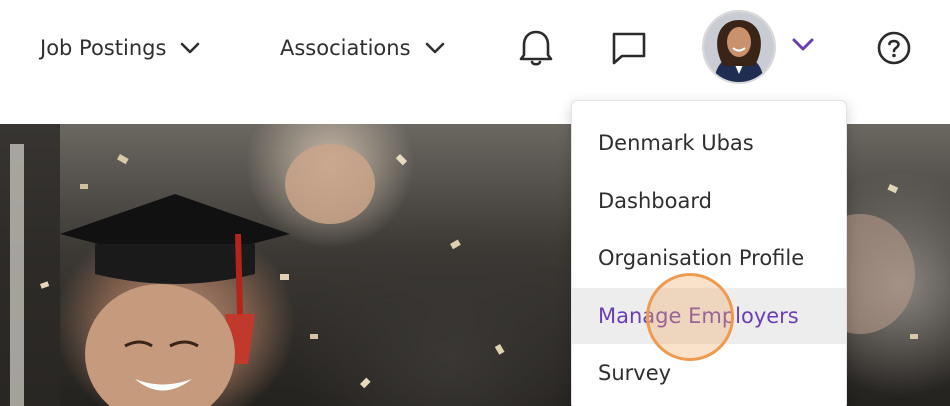 The height and width of the screenshot is (406, 950). Describe the element at coordinates (536, 50) in the screenshot. I see `bell-icon` at that location.